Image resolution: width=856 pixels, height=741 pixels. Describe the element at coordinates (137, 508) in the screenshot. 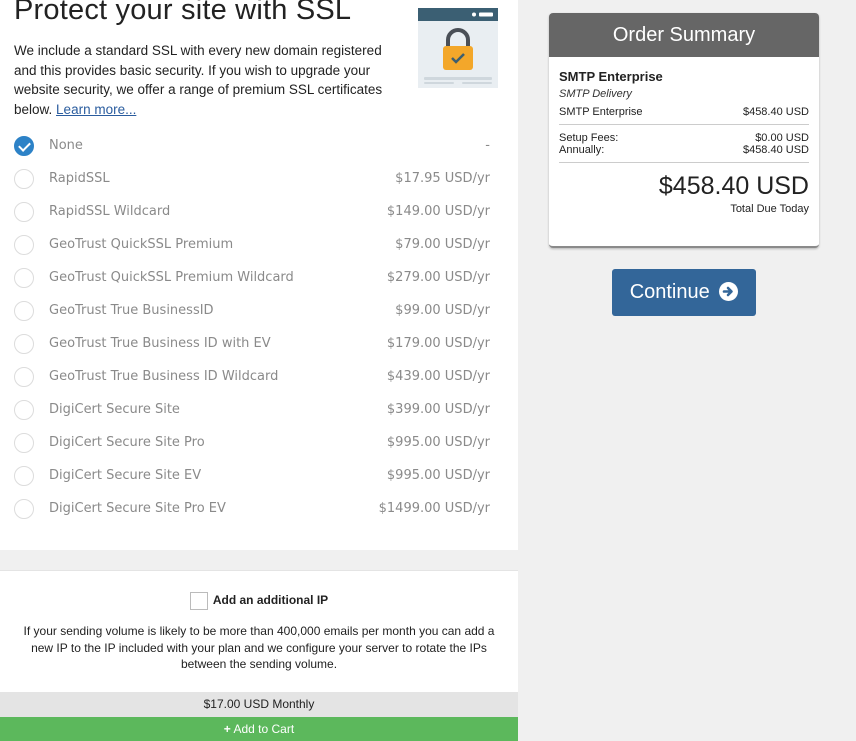

I see `ssl-option-name: DigiCert Secure Site Pro EV` at that location.